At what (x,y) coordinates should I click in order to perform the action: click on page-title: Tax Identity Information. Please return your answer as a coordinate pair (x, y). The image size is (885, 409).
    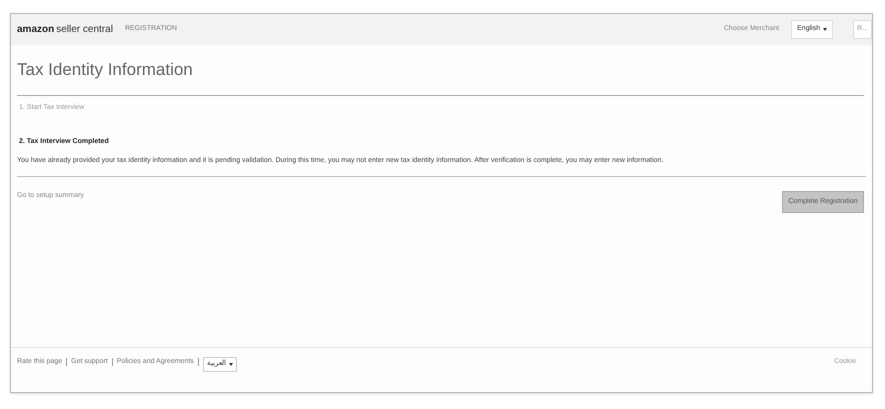
    Looking at the image, I should click on (105, 70).